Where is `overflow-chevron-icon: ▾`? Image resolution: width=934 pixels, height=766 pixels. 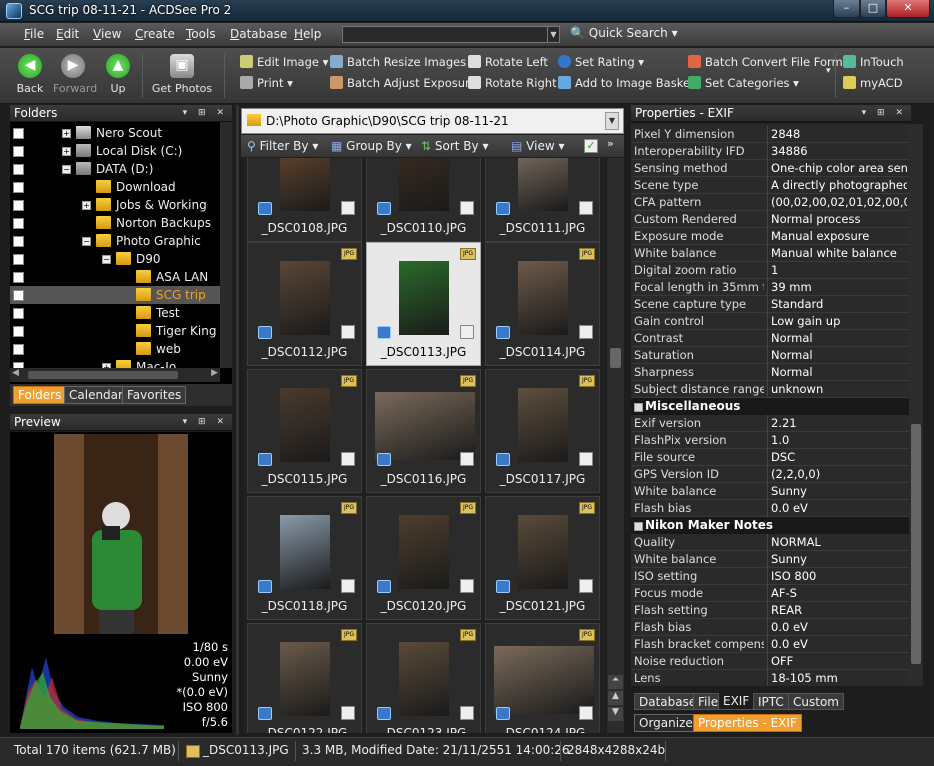
overflow-chevron-icon: ▾ is located at coordinates (828, 71).